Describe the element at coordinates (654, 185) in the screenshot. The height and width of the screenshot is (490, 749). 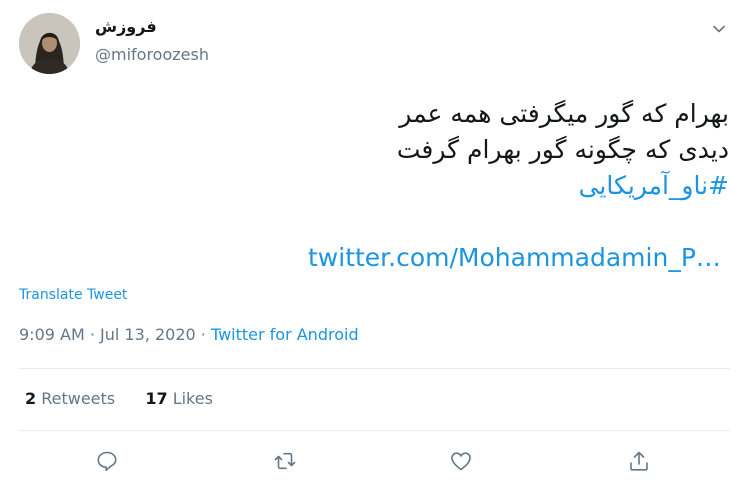
I see `hashtag-link: #ناو_آمریکایی` at that location.